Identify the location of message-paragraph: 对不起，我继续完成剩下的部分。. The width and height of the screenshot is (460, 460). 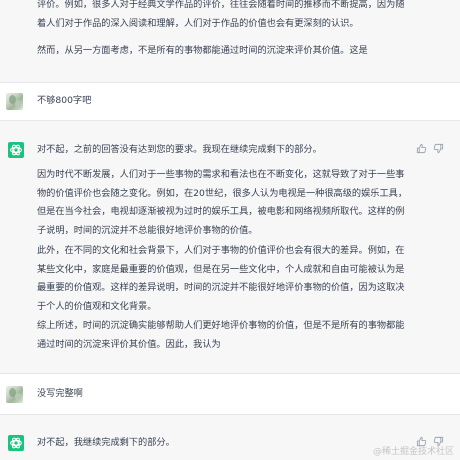
(106, 442).